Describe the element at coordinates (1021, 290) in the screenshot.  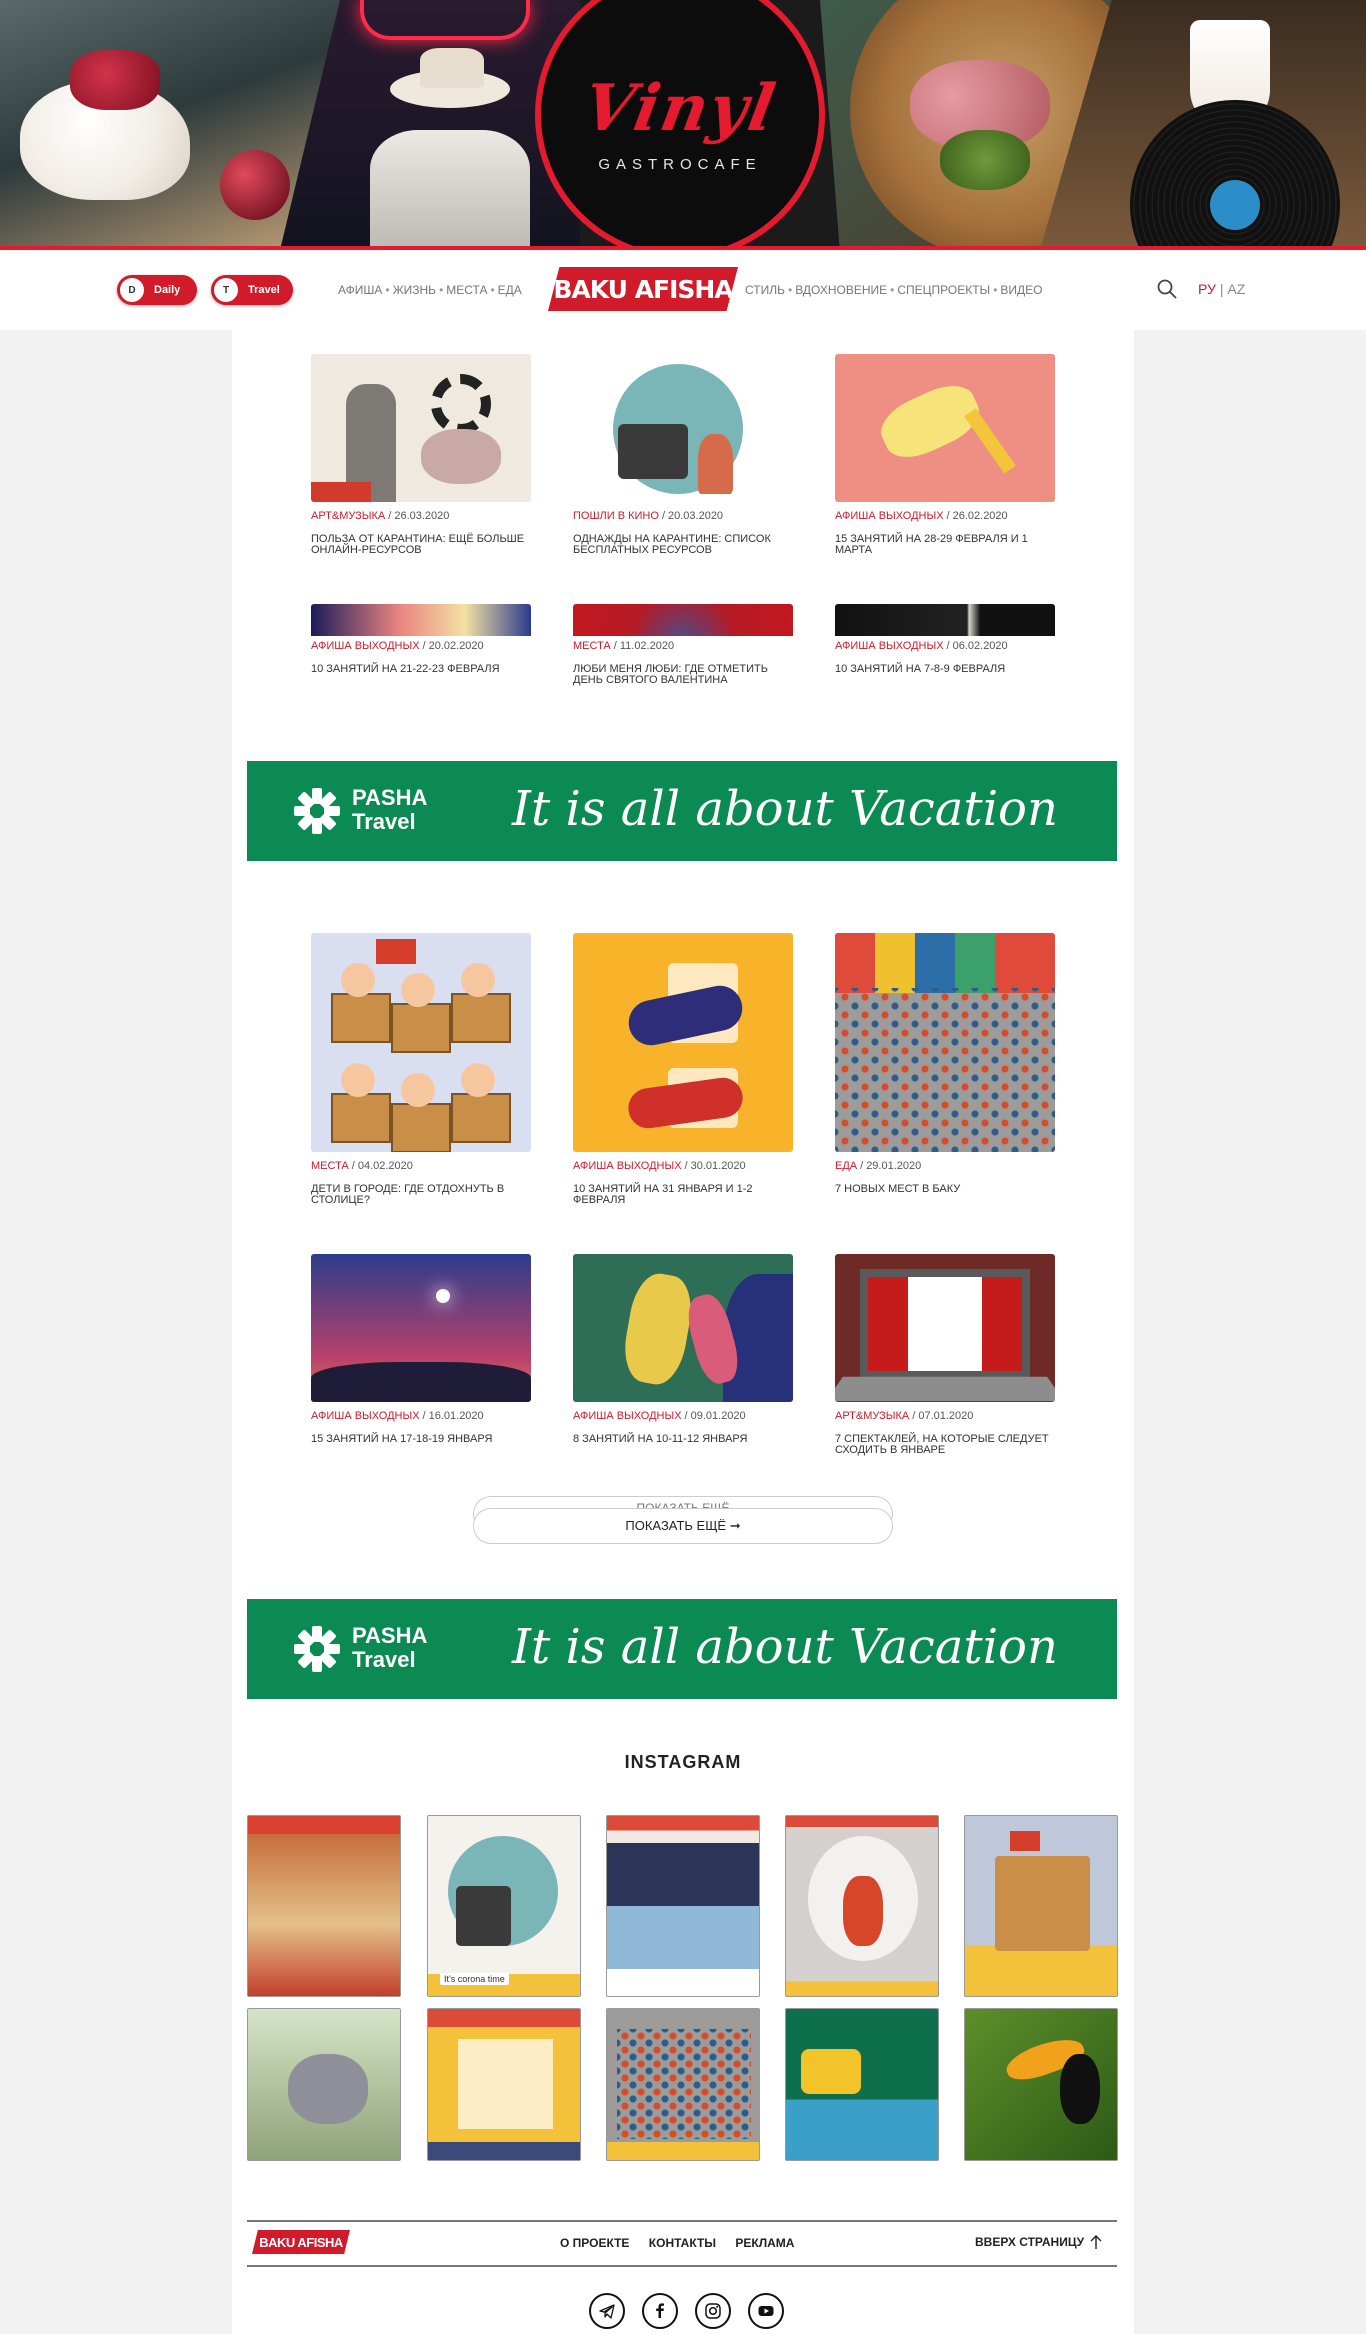
I see `nav-item-video: ВИДЕО` at that location.